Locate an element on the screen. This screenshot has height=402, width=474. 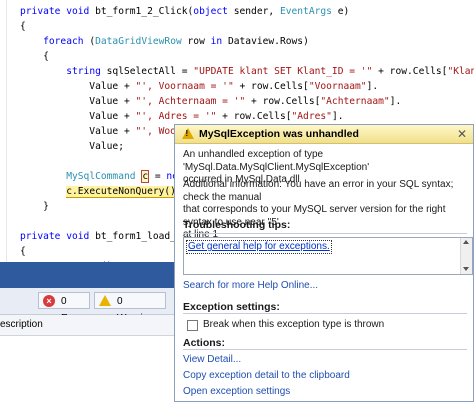
break-when-thrown-label: Break when this exception type is thrown is located at coordinates (294, 324).